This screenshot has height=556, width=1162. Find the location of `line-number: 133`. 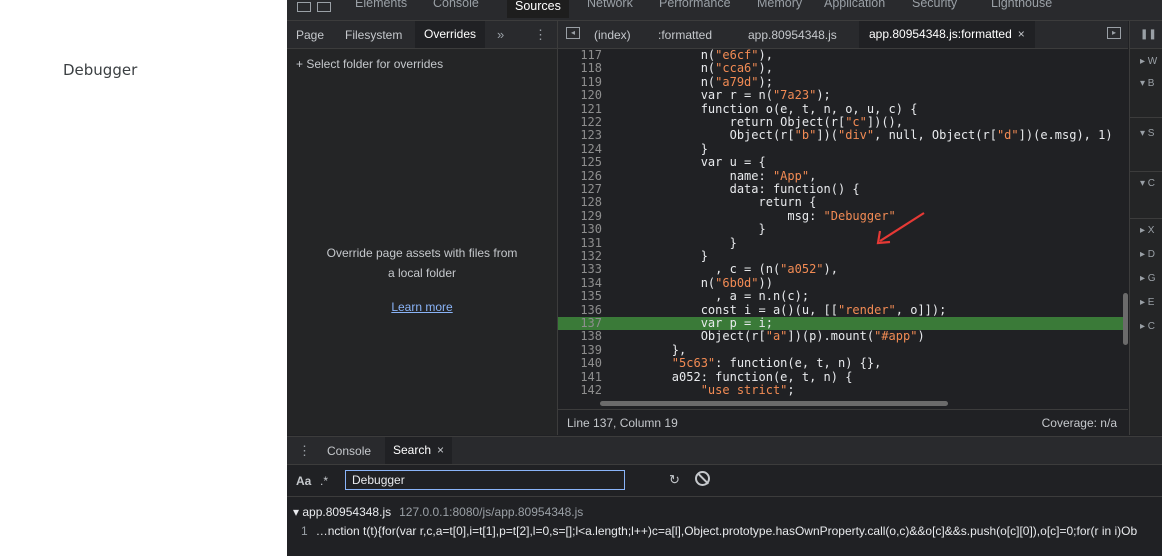

line-number: 133 is located at coordinates (580, 269).